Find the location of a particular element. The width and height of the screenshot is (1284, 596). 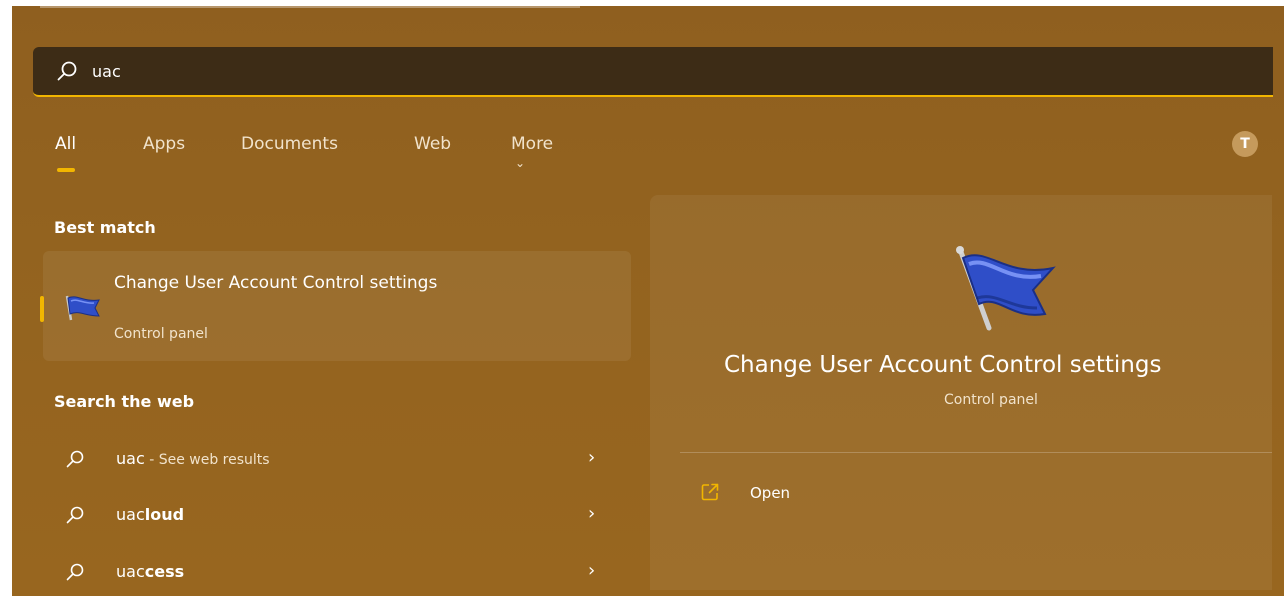

web-result-suffix: - See web results is located at coordinates (207, 460).